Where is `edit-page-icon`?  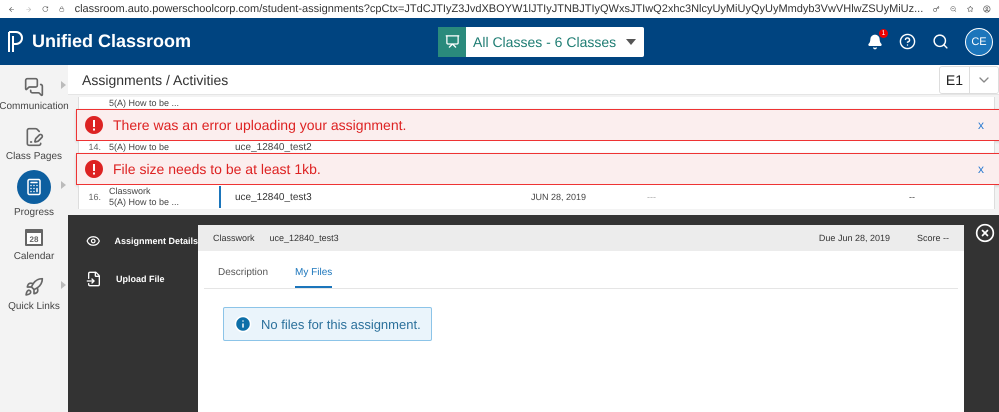 edit-page-icon is located at coordinates (34, 137).